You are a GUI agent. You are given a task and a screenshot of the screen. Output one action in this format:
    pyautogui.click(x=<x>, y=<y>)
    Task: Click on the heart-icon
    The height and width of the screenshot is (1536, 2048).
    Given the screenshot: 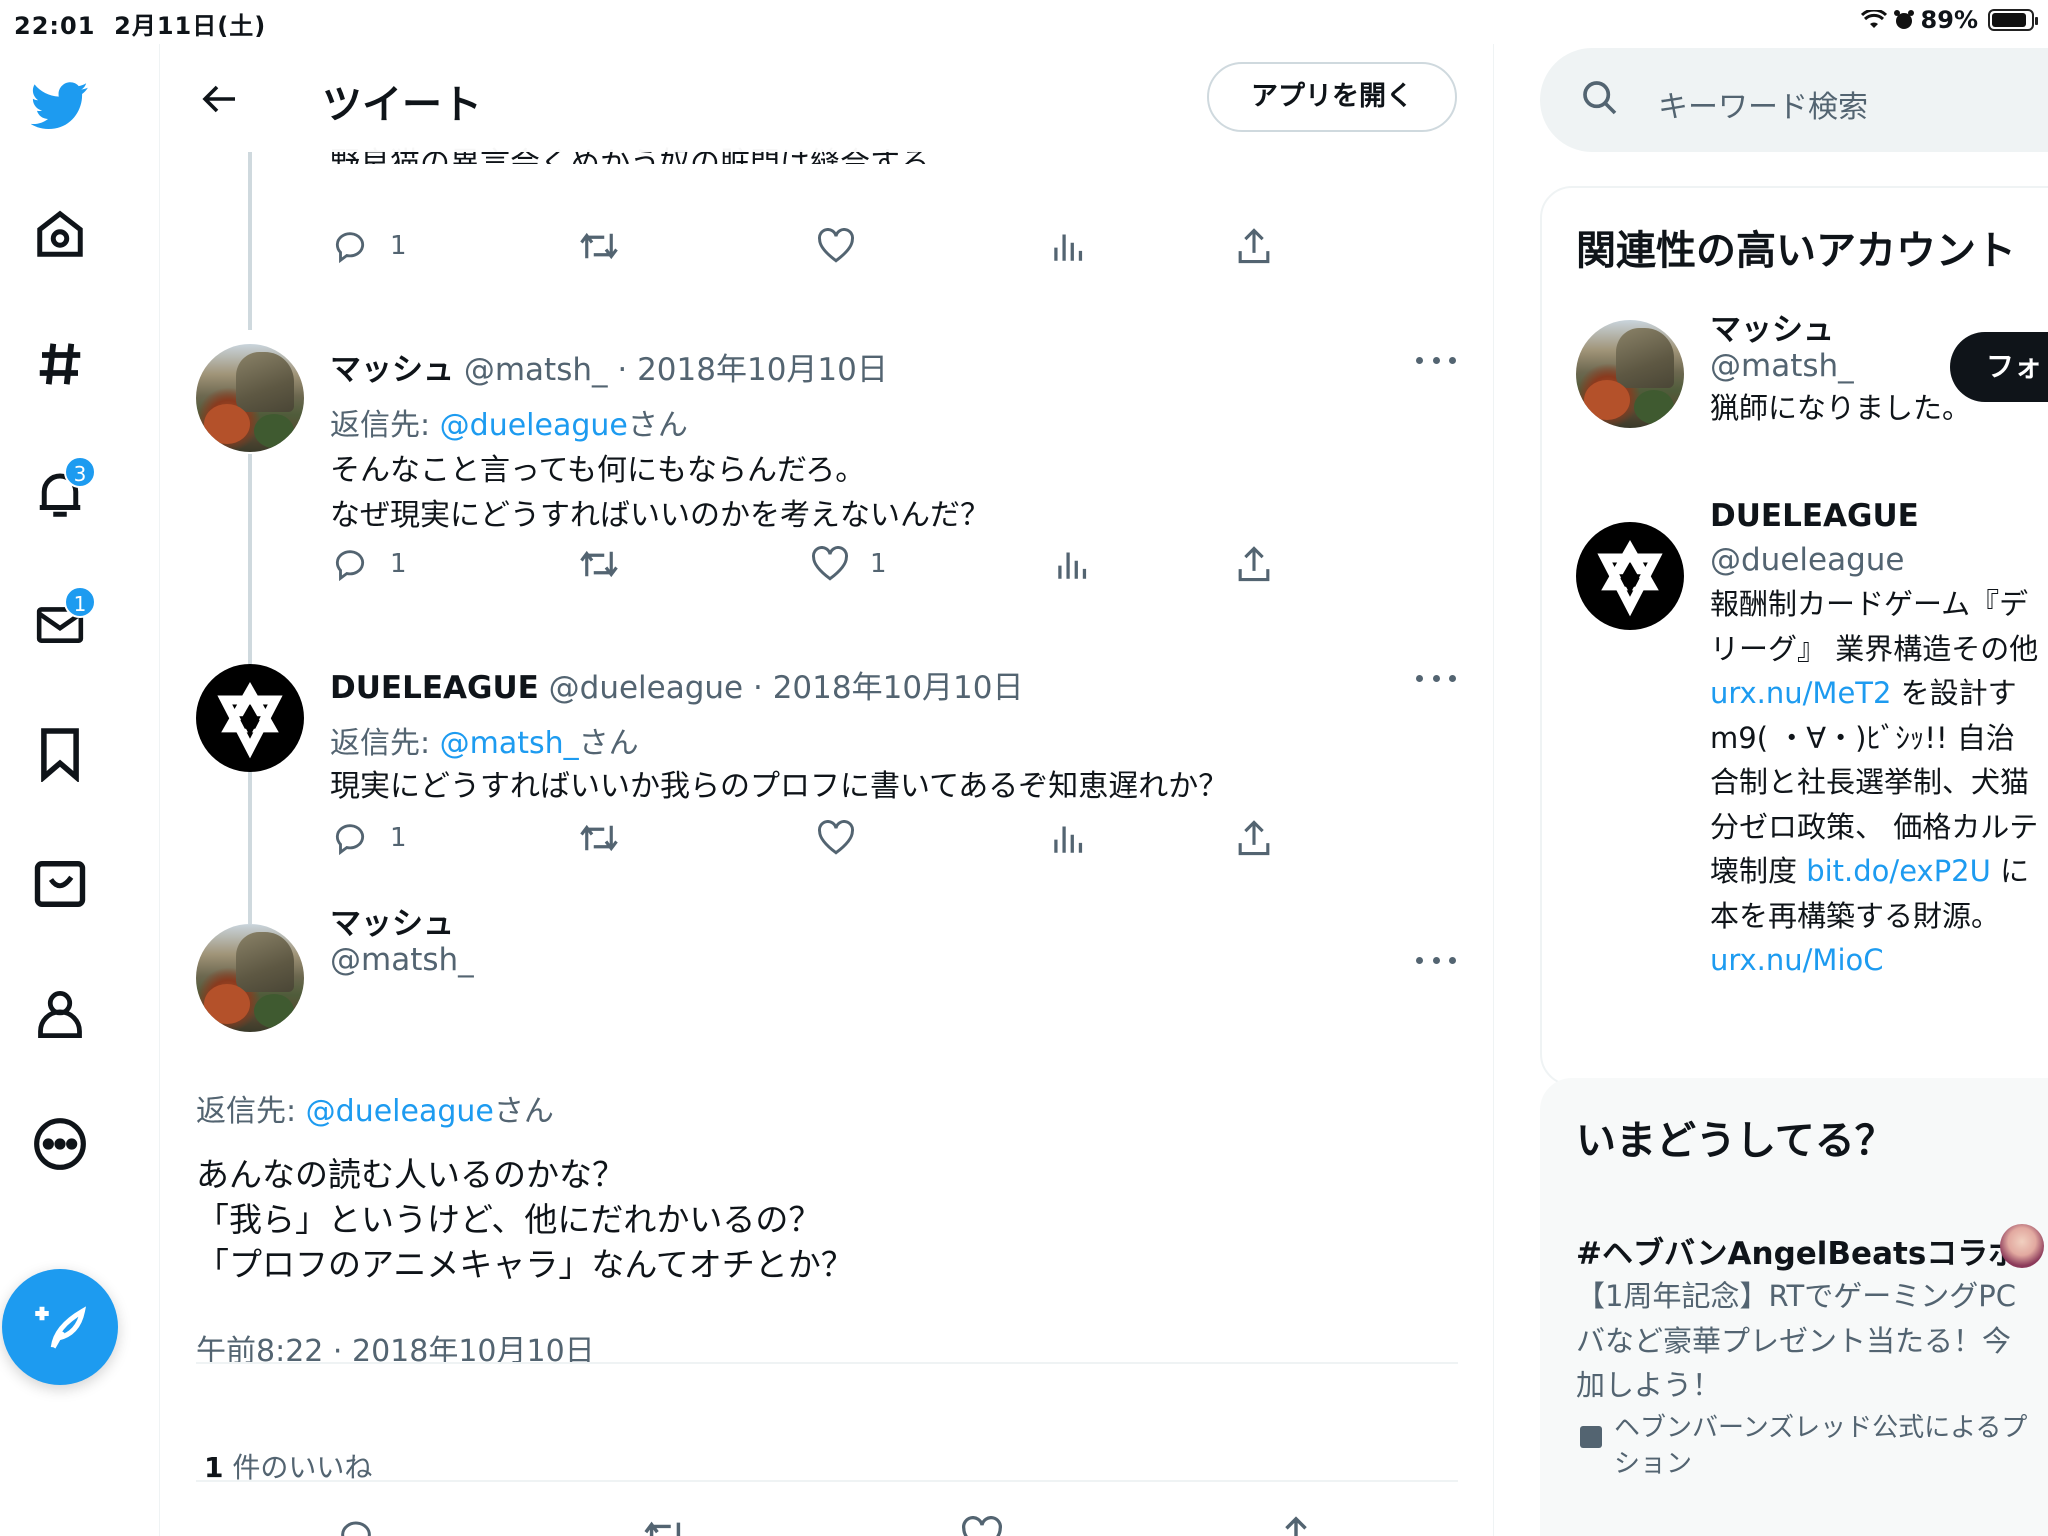 What is the action you would take?
    pyautogui.click(x=836, y=837)
    